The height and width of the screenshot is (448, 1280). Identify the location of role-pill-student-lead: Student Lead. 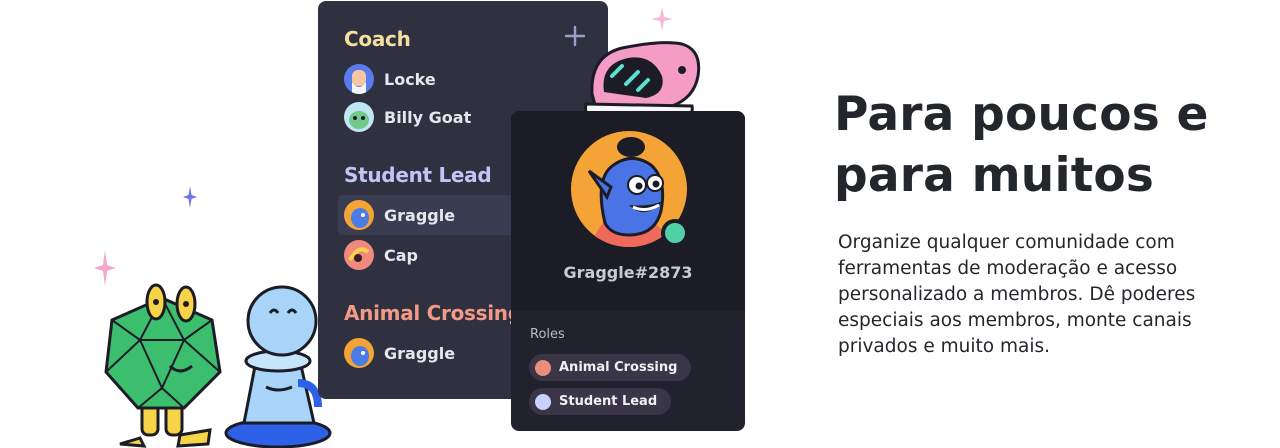
(600, 401).